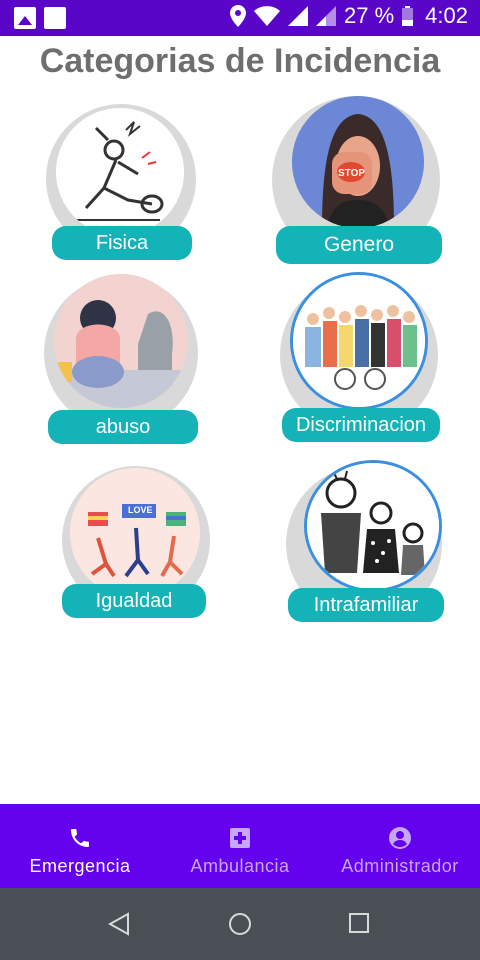 The height and width of the screenshot is (960, 480). I want to click on nav-label: Ambulancia, so click(240, 866).